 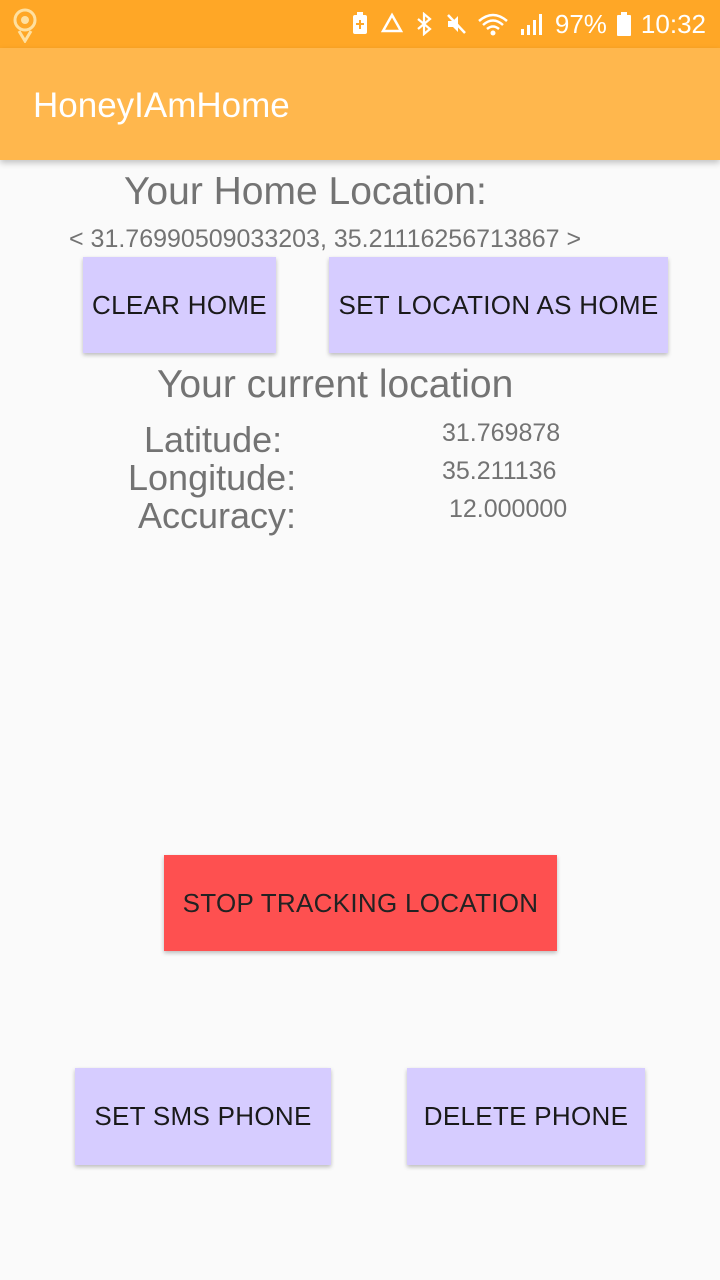 I want to click on wifi-icon, so click(x=493, y=24).